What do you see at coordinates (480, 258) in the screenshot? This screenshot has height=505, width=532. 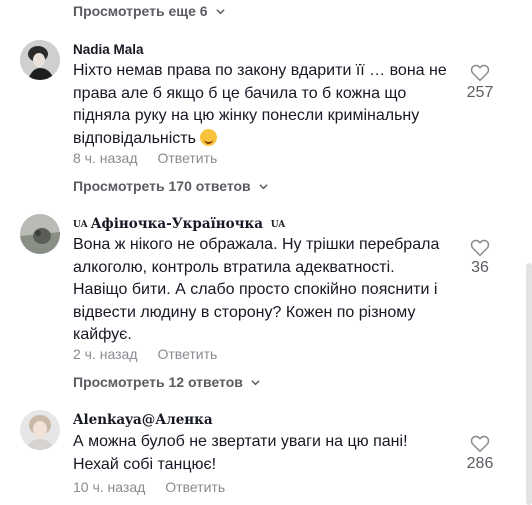 I see `like-button: 36` at bounding box center [480, 258].